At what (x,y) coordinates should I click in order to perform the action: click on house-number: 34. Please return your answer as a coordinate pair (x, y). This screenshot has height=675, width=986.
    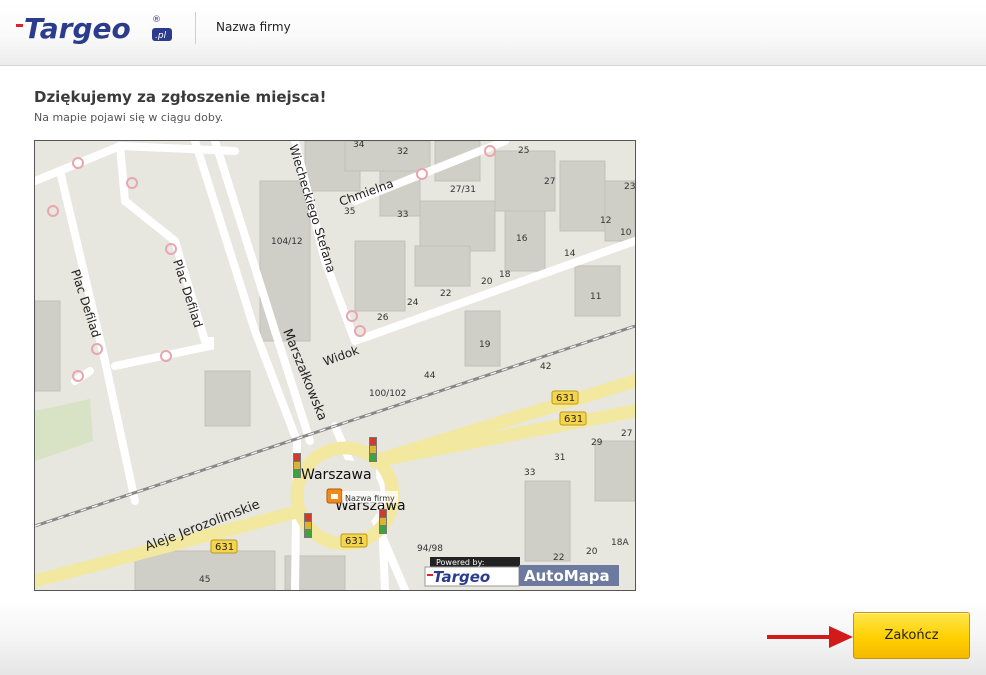
    Looking at the image, I should click on (359, 145).